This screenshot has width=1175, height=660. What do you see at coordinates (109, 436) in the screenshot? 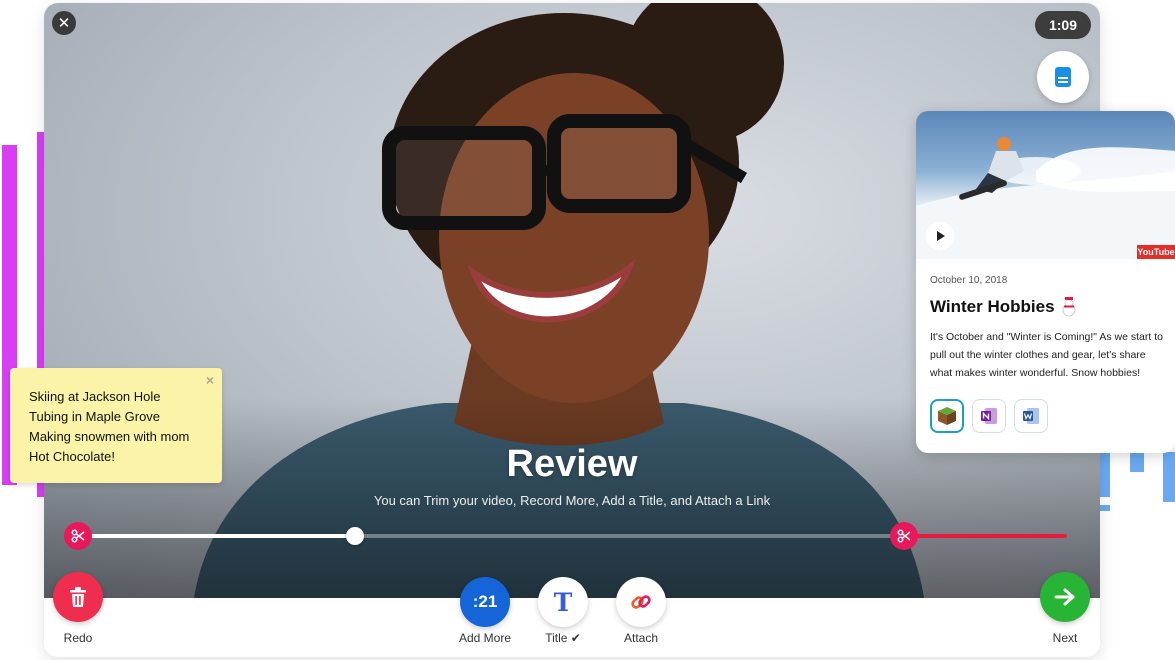
I see `sticky-note-line: Making snowmen with mom` at bounding box center [109, 436].